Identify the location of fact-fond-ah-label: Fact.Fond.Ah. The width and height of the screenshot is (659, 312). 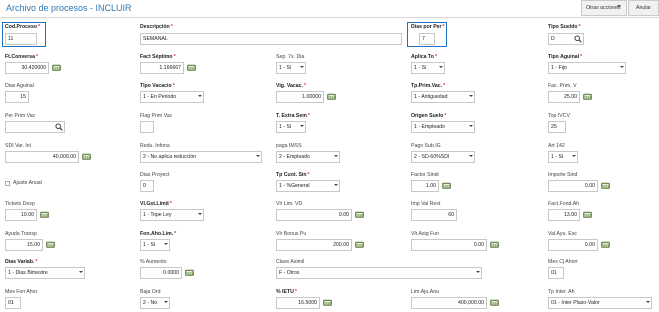
(564, 204).